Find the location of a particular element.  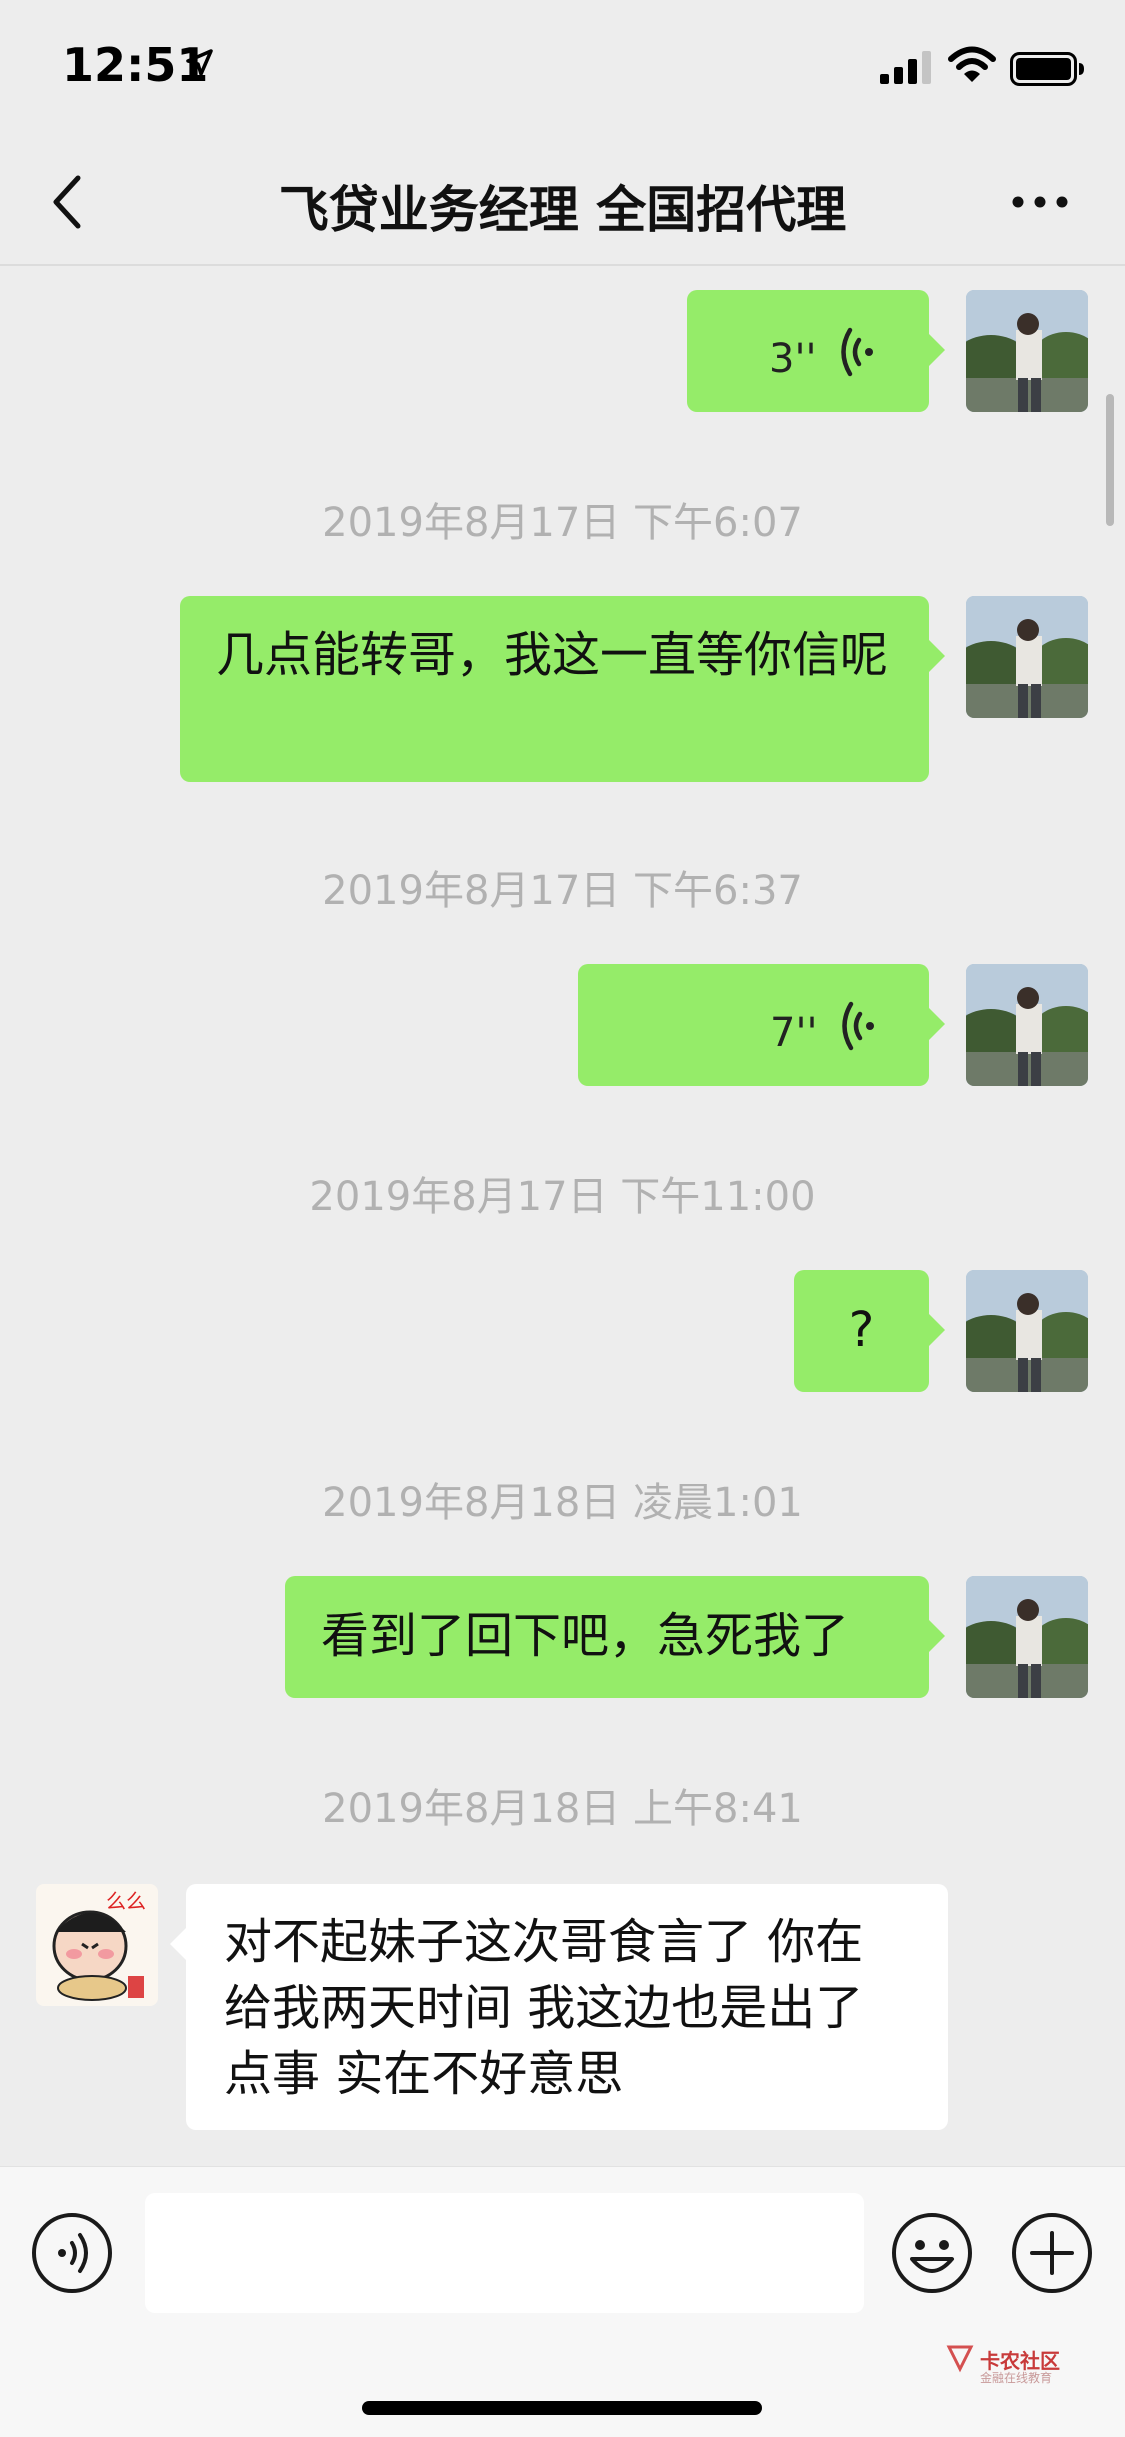

emoji-icon is located at coordinates (932, 2253).